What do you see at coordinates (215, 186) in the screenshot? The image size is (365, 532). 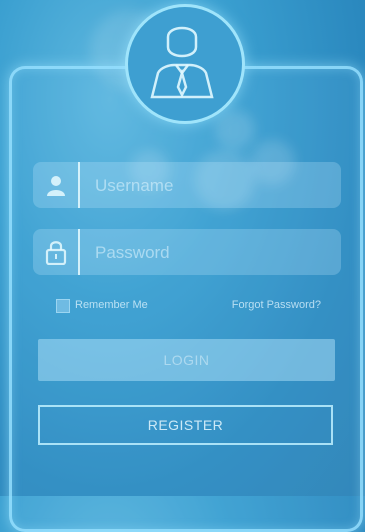 I see `username-input` at bounding box center [215, 186].